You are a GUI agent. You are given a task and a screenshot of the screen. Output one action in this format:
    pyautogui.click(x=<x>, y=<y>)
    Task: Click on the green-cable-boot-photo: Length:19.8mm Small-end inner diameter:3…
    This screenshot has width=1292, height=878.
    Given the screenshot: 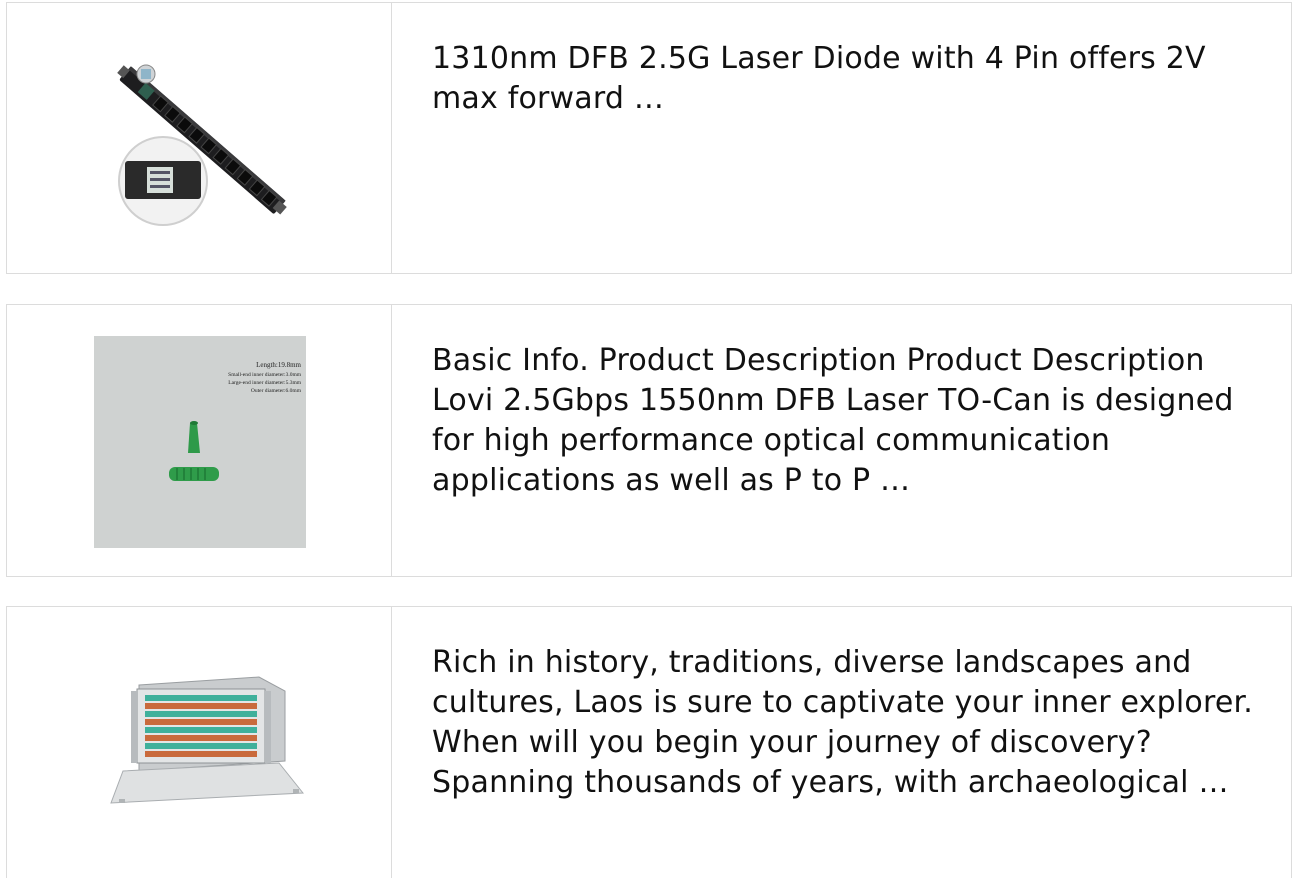 What is the action you would take?
    pyautogui.click(x=200, y=442)
    